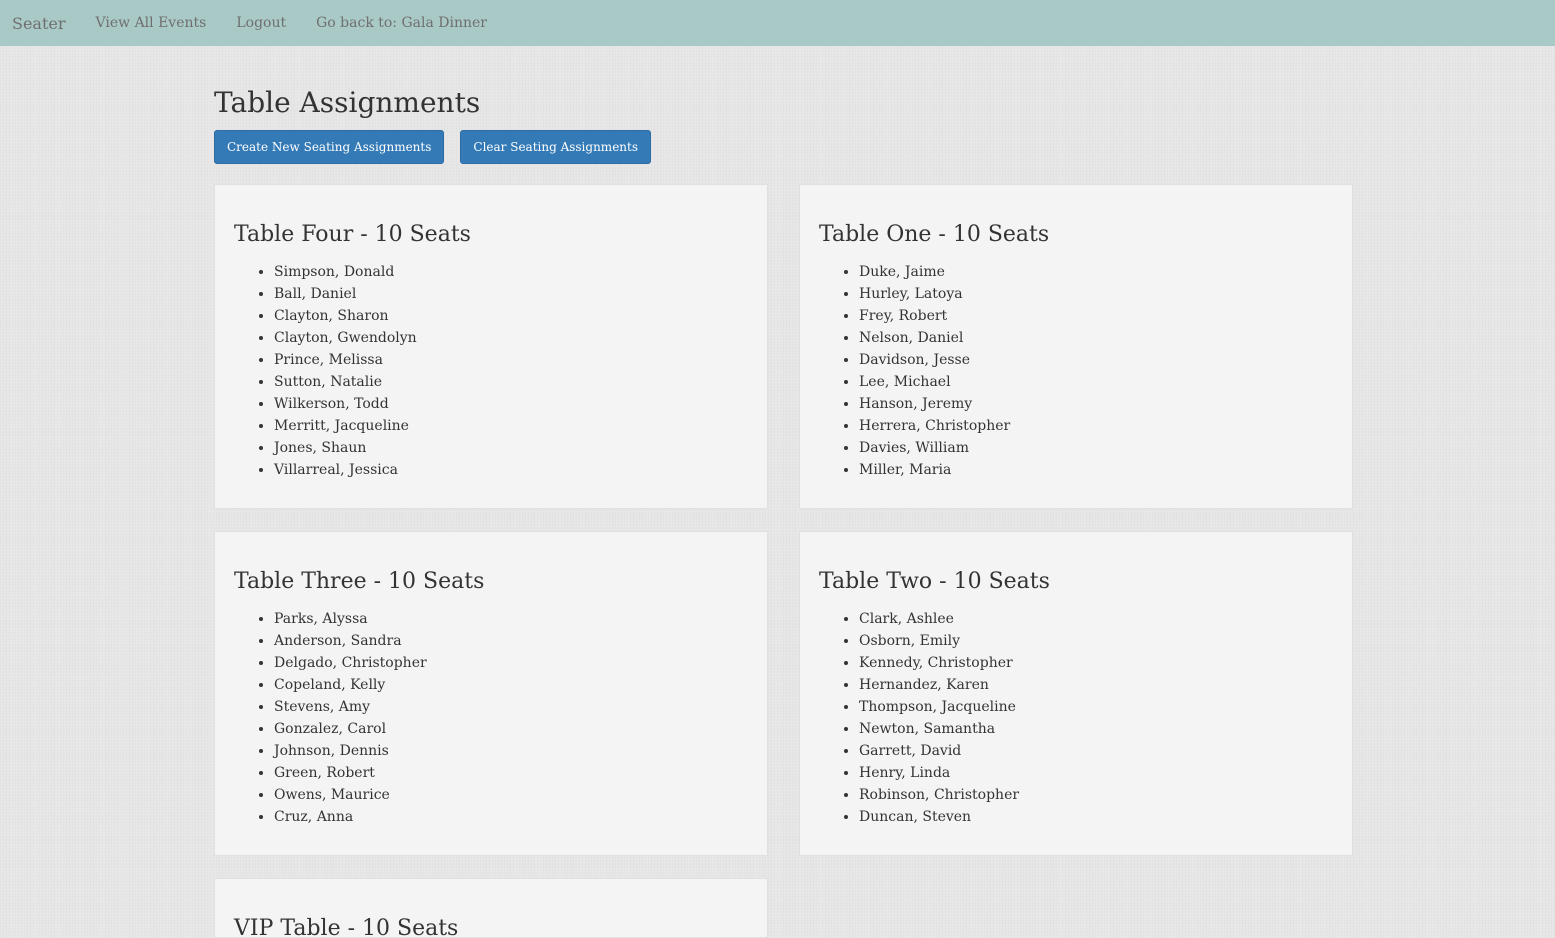  What do you see at coordinates (1096, 795) in the screenshot?
I see `guest-item: Robinson, Christopher` at bounding box center [1096, 795].